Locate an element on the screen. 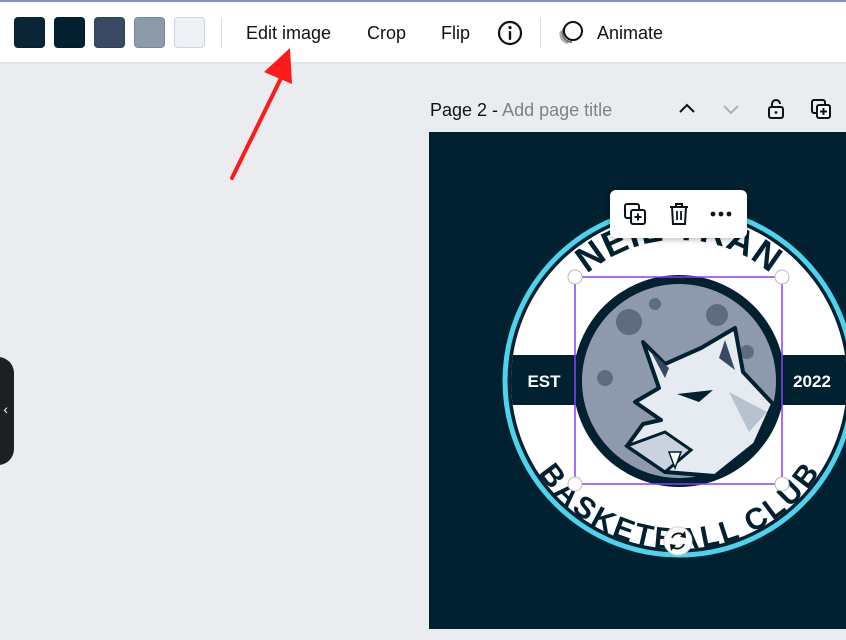 This screenshot has height=640, width=846. side-panel-toggle: ‹ is located at coordinates (7, 411).